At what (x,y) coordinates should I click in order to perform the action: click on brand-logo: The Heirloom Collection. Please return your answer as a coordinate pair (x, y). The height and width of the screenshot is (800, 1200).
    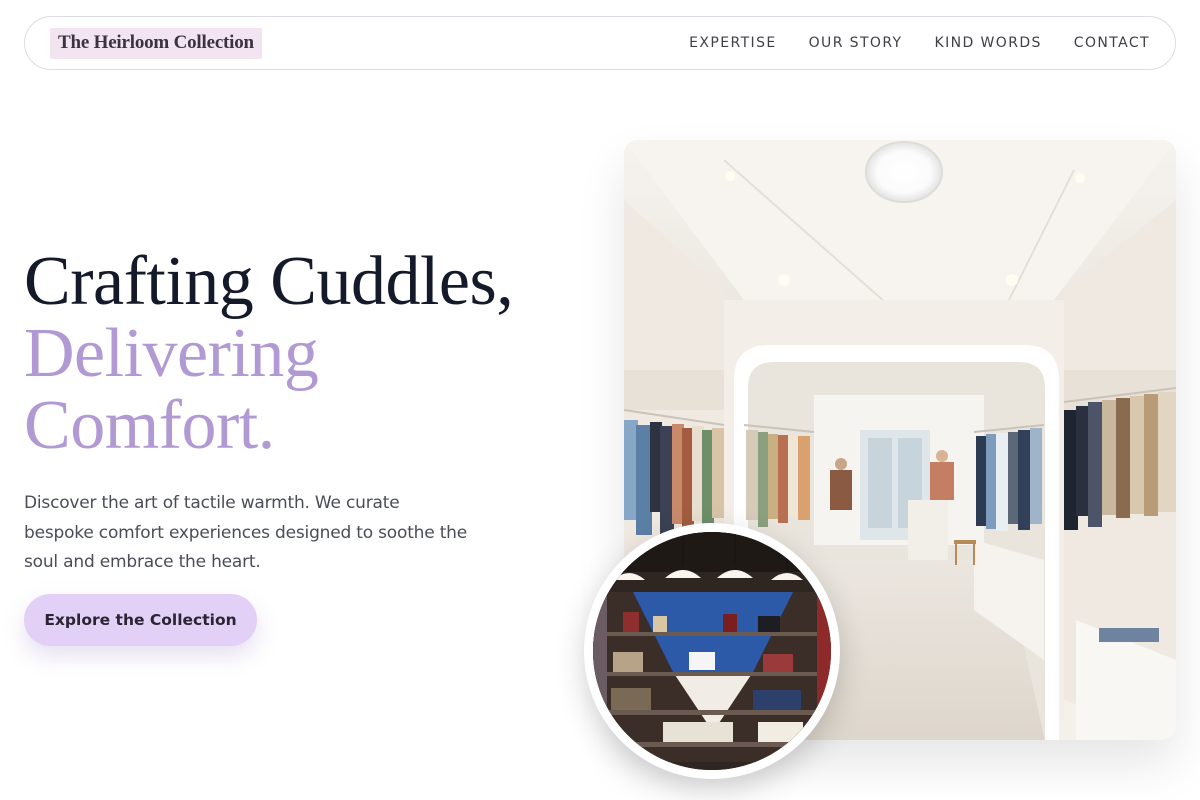
    Looking at the image, I should click on (156, 43).